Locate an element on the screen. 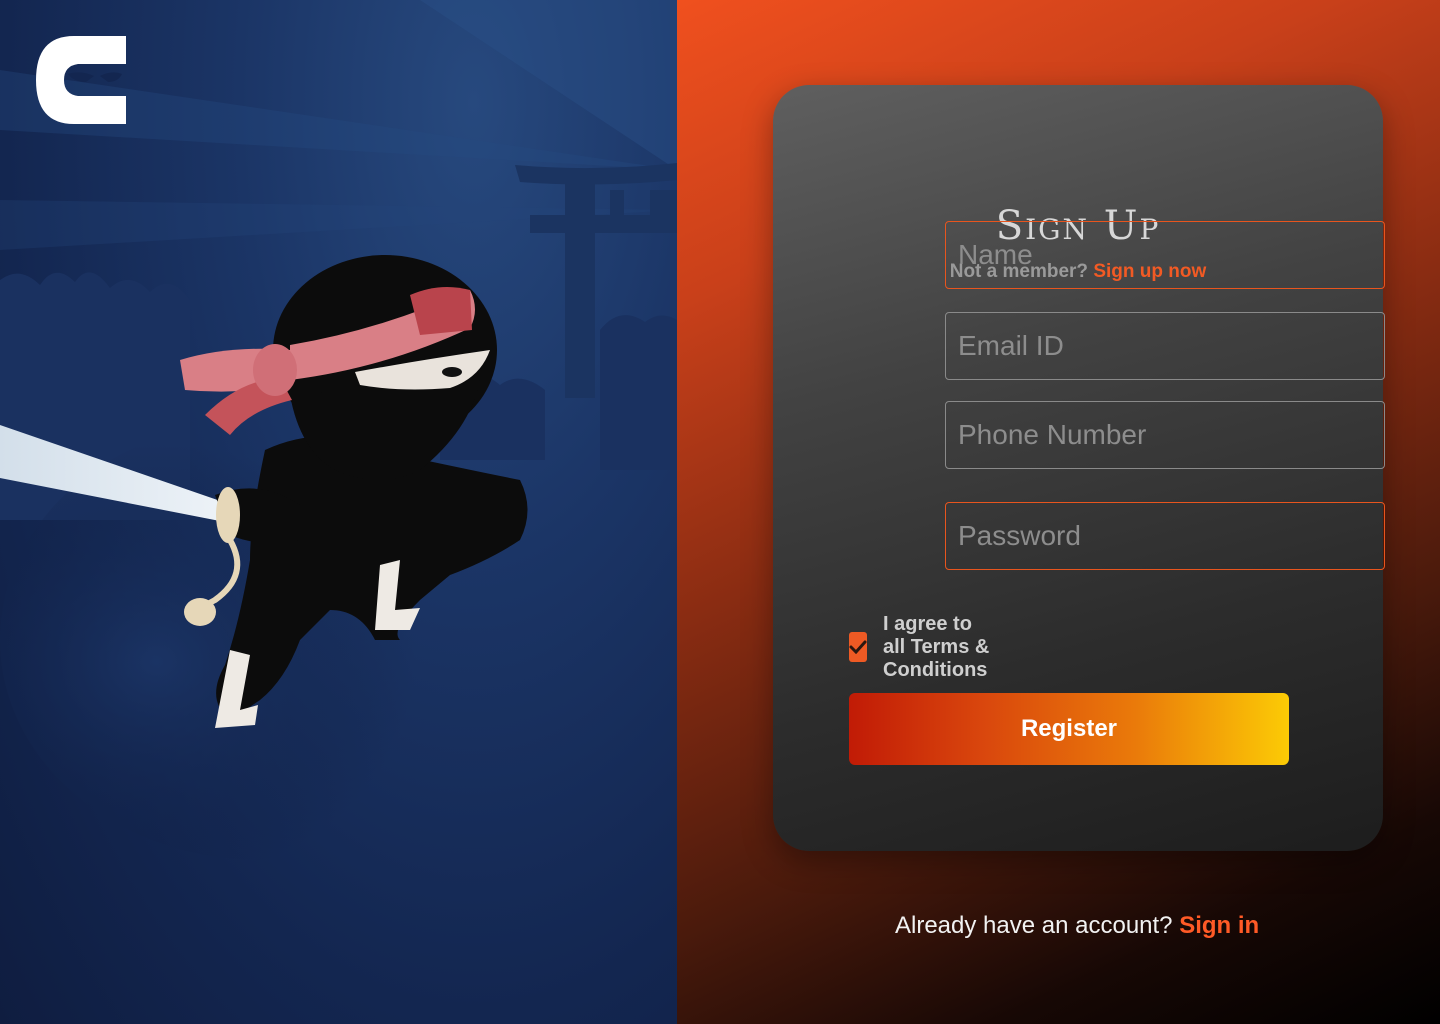 This screenshot has height=1024, width=1440. terms-checkbox is located at coordinates (858, 647).